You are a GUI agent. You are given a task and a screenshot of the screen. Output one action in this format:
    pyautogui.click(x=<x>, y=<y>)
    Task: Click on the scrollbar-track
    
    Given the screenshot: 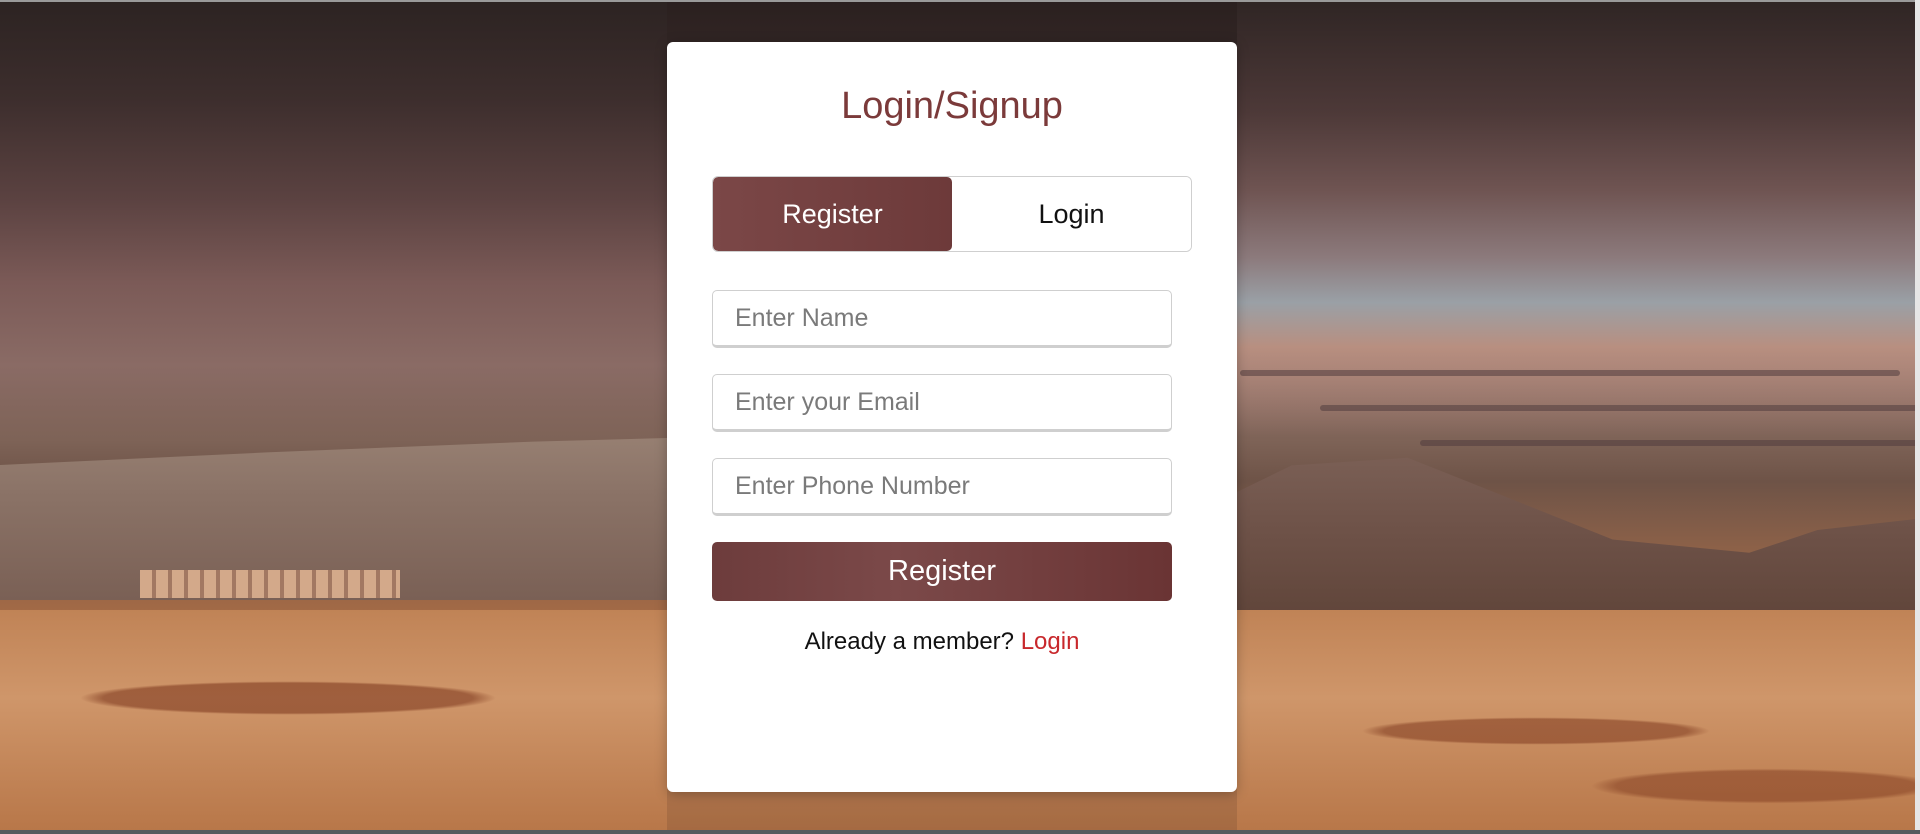 What is the action you would take?
    pyautogui.click(x=1917, y=415)
    